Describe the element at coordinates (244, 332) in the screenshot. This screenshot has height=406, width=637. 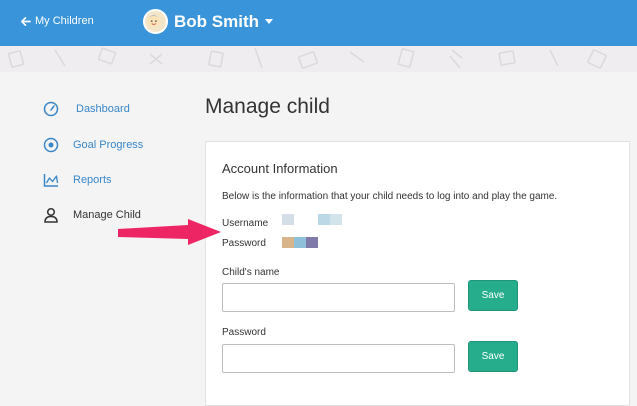
I see `password-field-label: Password` at that location.